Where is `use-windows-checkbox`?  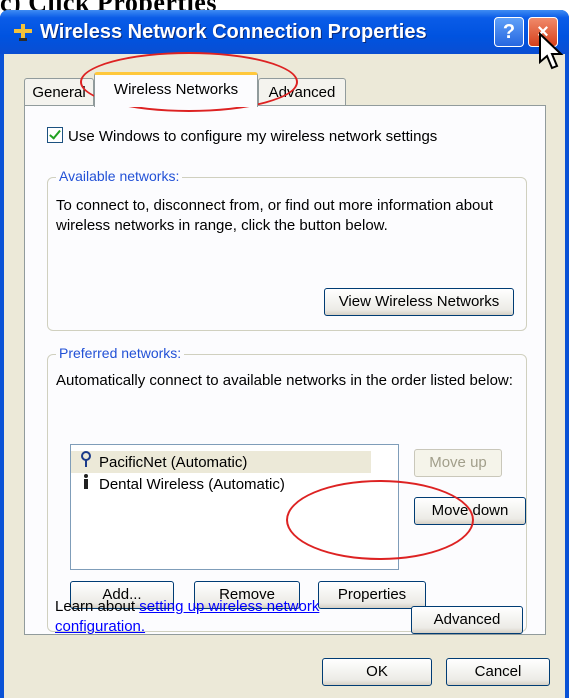 use-windows-checkbox is located at coordinates (55, 135).